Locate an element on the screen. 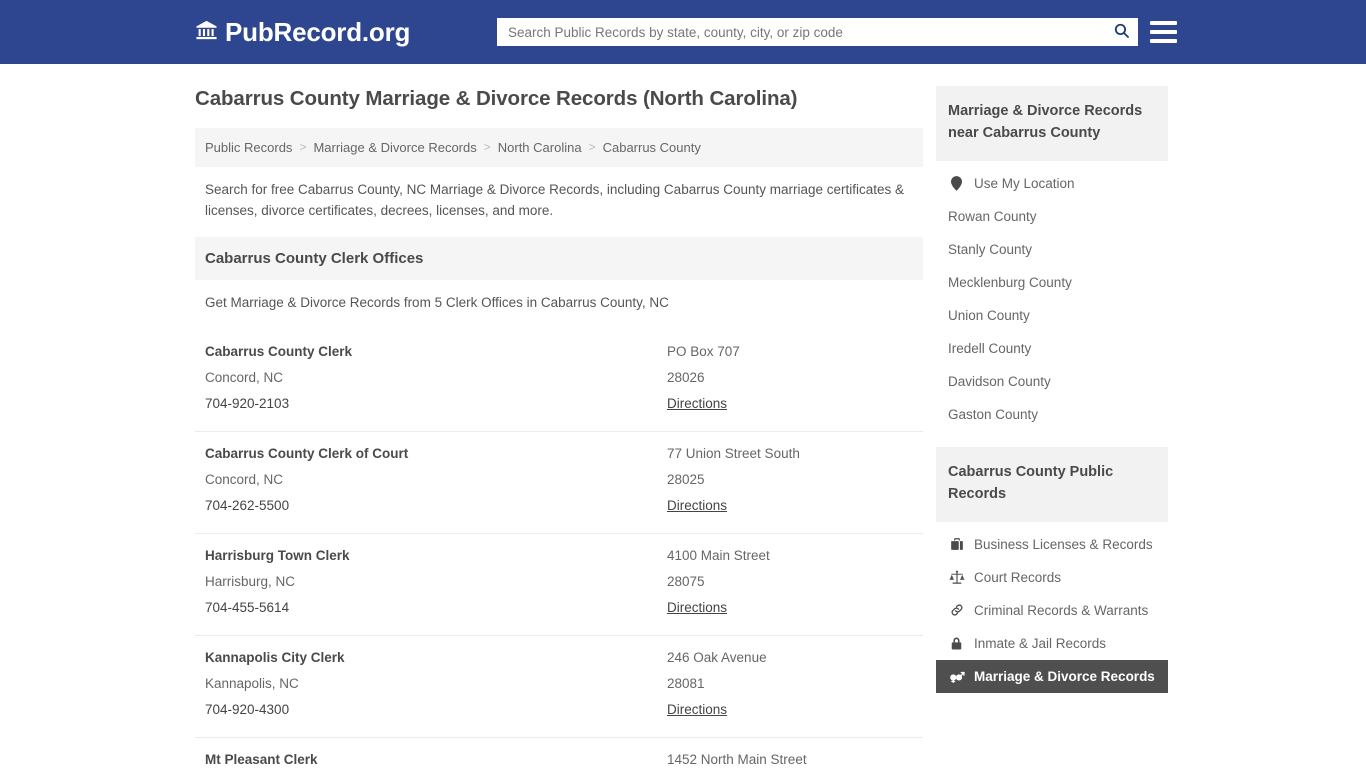 Image resolution: width=1366 pixels, height=768 pixels. sidebar-divider is located at coordinates (1052, 439).